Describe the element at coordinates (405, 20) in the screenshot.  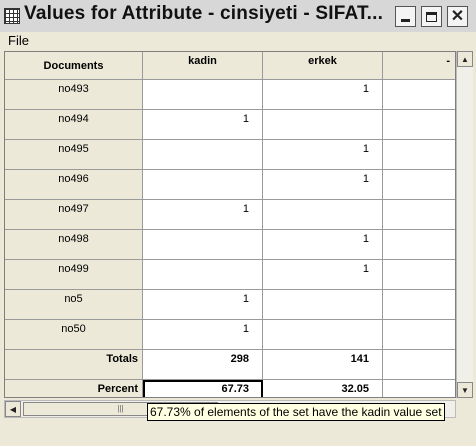
I see `minimize-icon` at that location.